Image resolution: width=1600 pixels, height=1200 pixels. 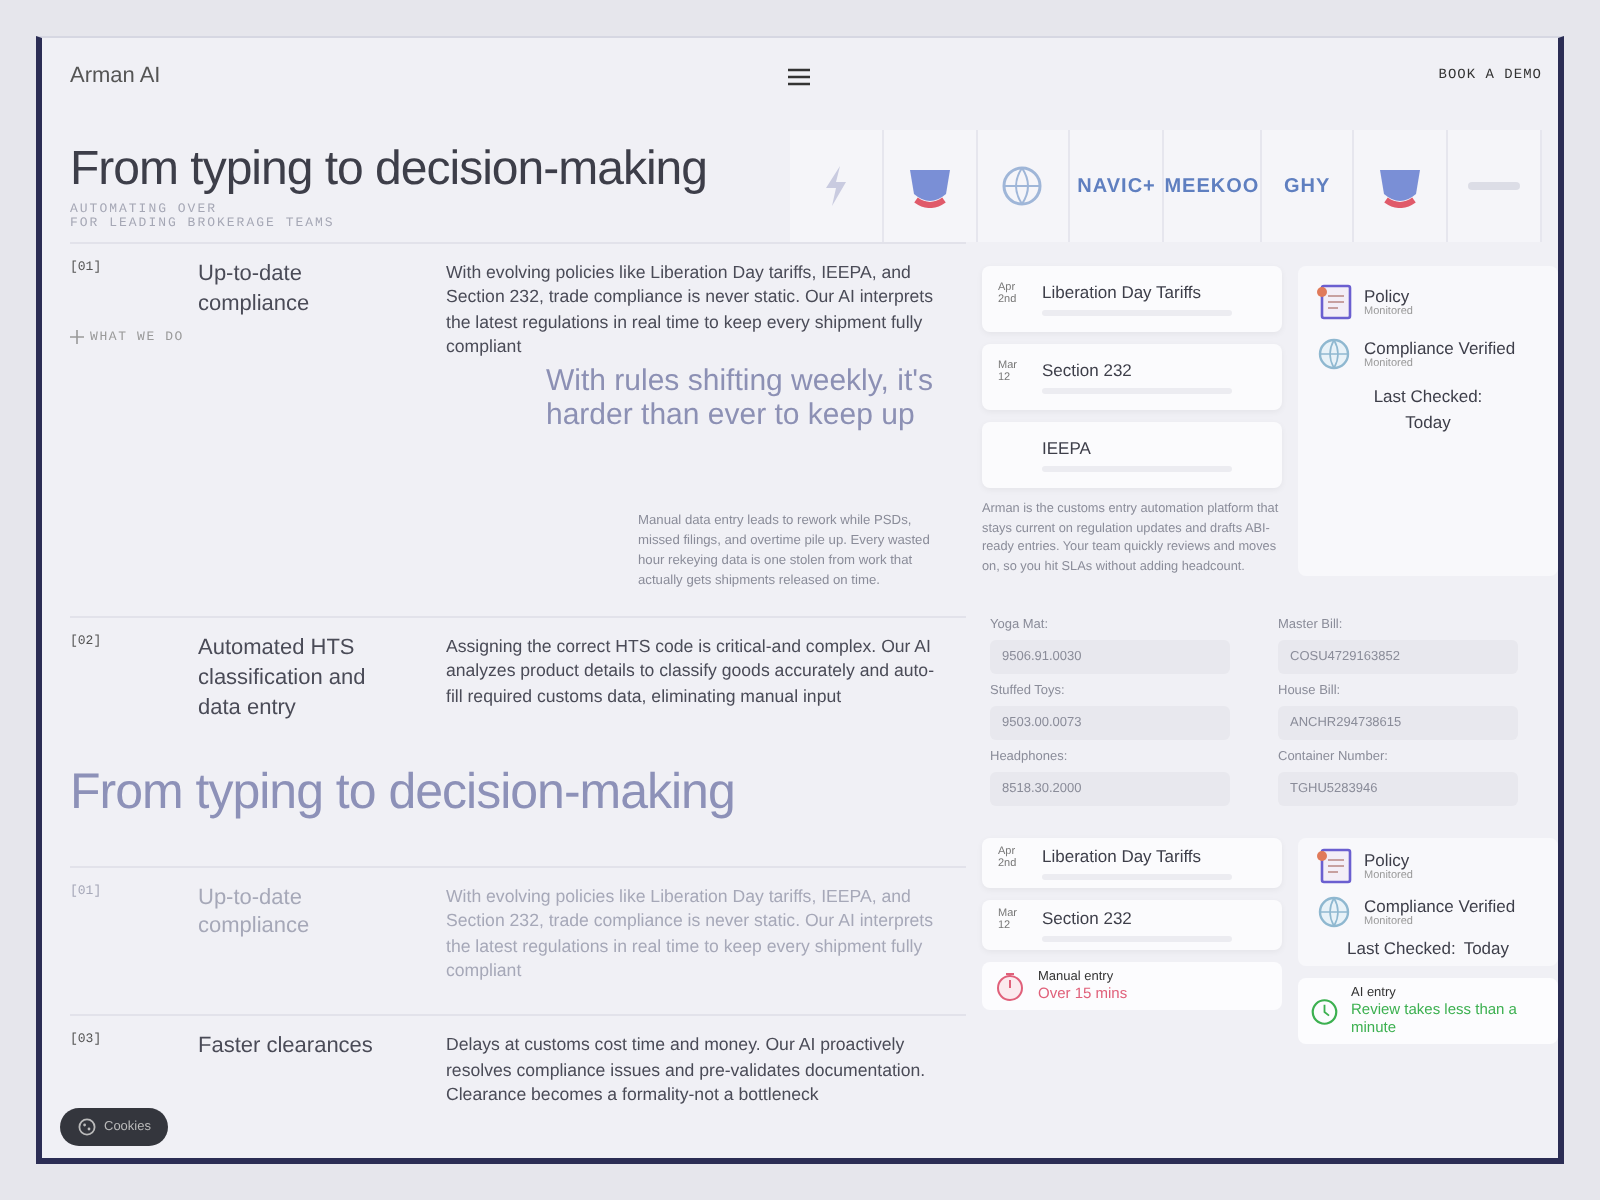 I want to click on feature-description: Assigning the correct HTS code is critical-and complex. Our AI analyzes product details to classify goods accurately and auto-fill required customs data, eliminating manual input, so click(x=691, y=672).